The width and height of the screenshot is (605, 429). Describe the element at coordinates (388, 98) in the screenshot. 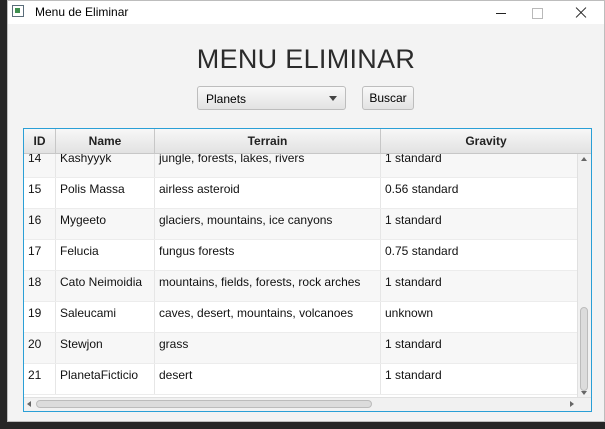

I see `search-button: Buscar` at that location.